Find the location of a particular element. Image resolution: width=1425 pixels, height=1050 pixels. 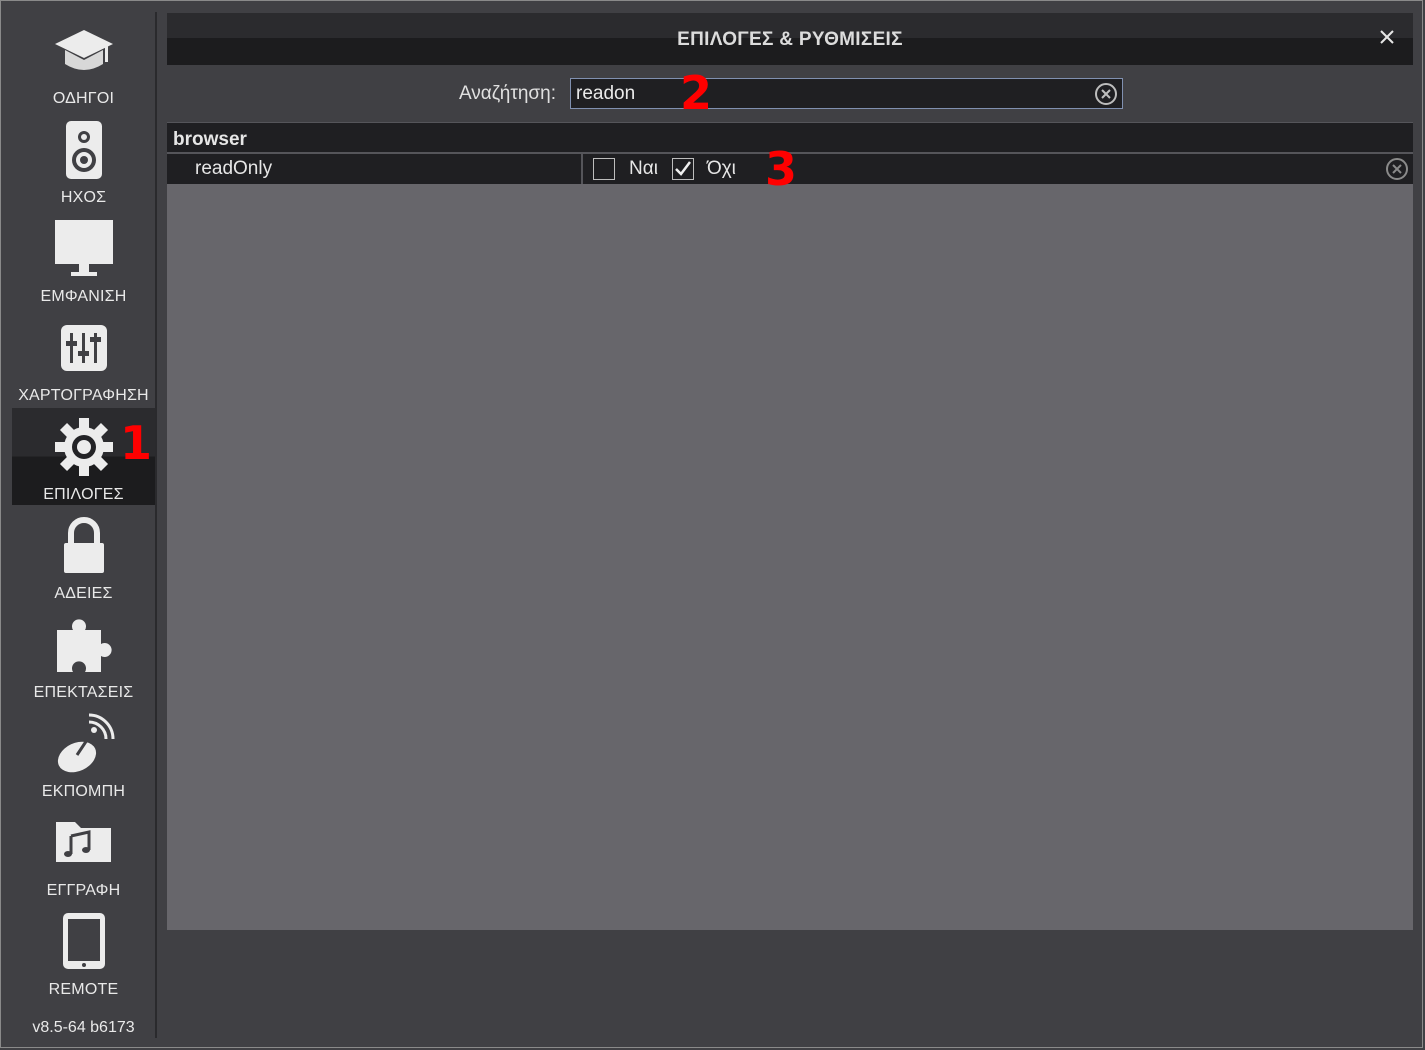

setting-name: readOnly is located at coordinates (234, 168).